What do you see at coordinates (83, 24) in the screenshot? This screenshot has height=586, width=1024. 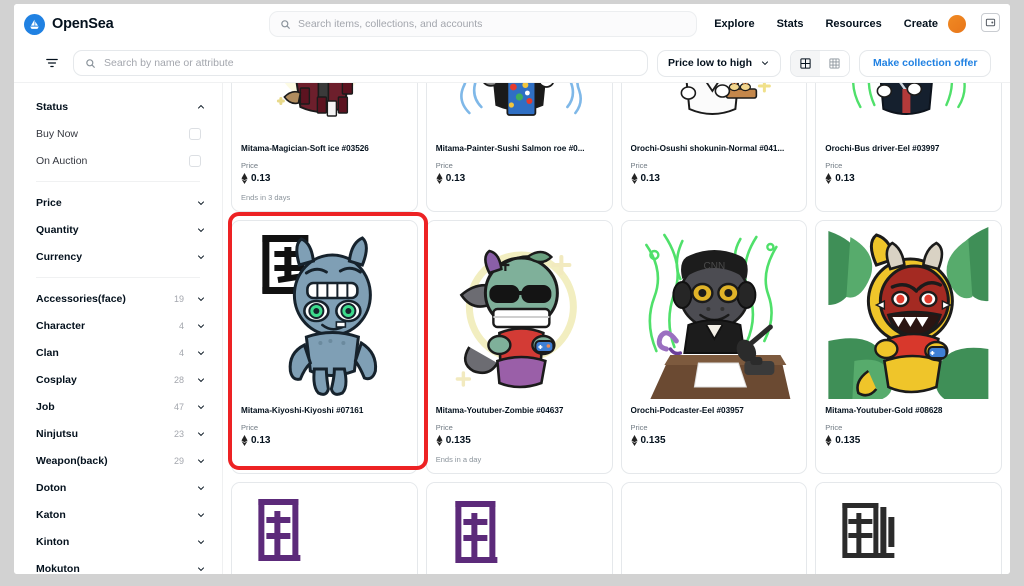 I see `brand-name: OpenSea` at bounding box center [83, 24].